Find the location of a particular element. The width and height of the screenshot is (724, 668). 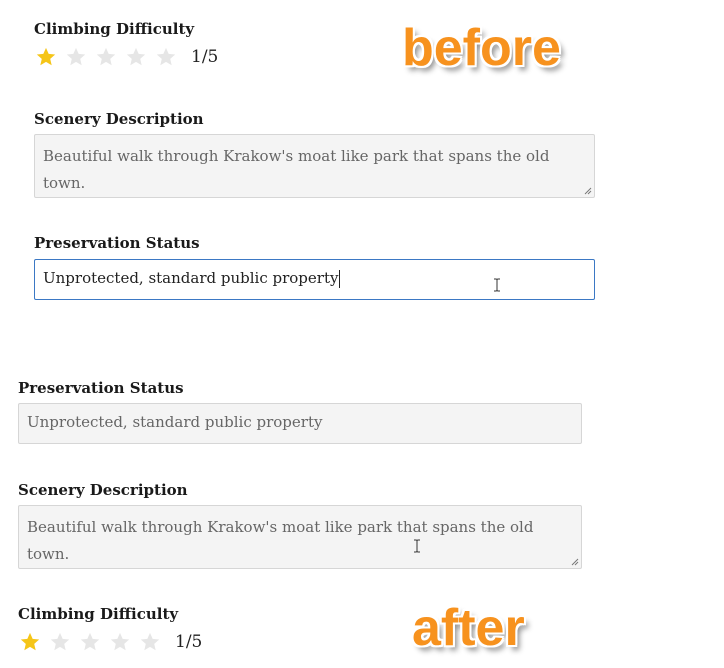

after-climbing-difficulty-rating: 1/5 is located at coordinates (110, 642).